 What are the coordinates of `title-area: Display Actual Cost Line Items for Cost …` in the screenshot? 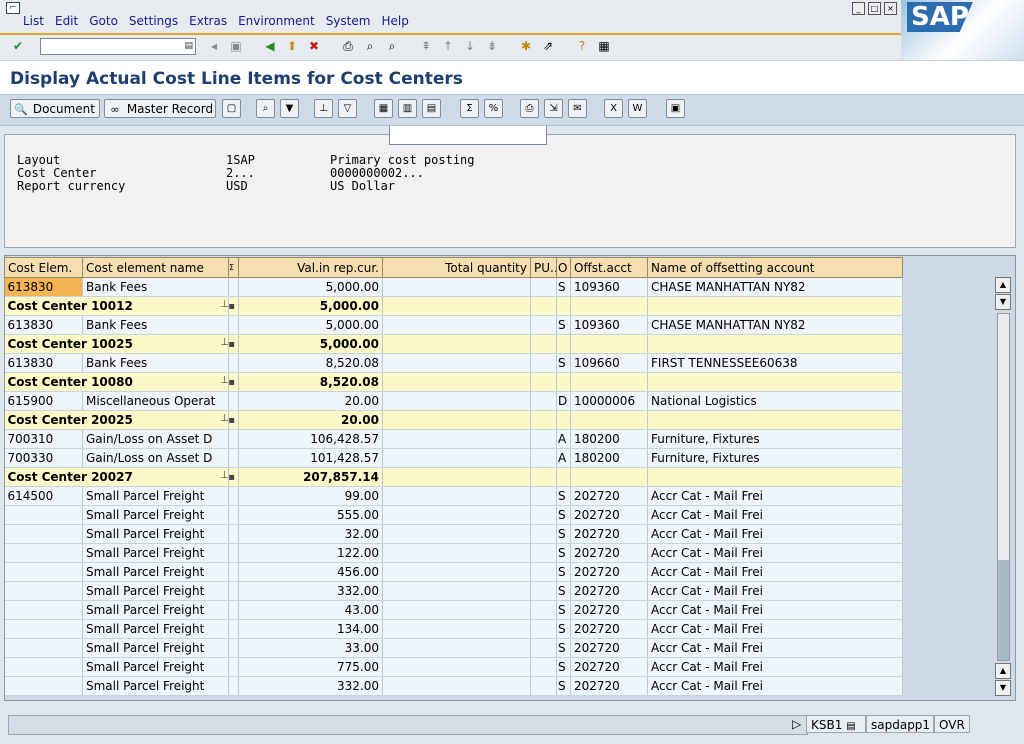 It's located at (512, 77).